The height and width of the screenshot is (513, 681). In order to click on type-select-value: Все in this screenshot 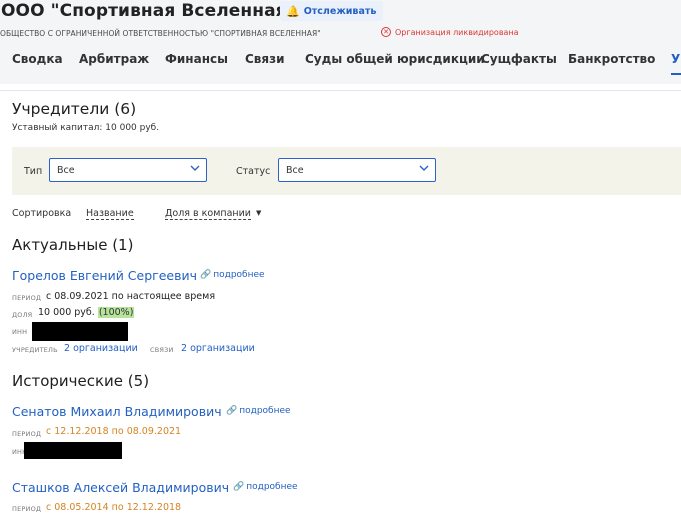, I will do `click(66, 170)`.